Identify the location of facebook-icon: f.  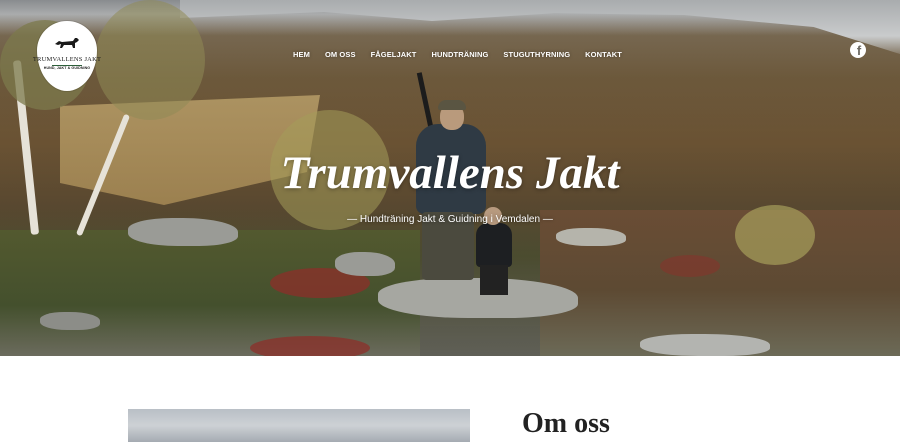
(858, 50).